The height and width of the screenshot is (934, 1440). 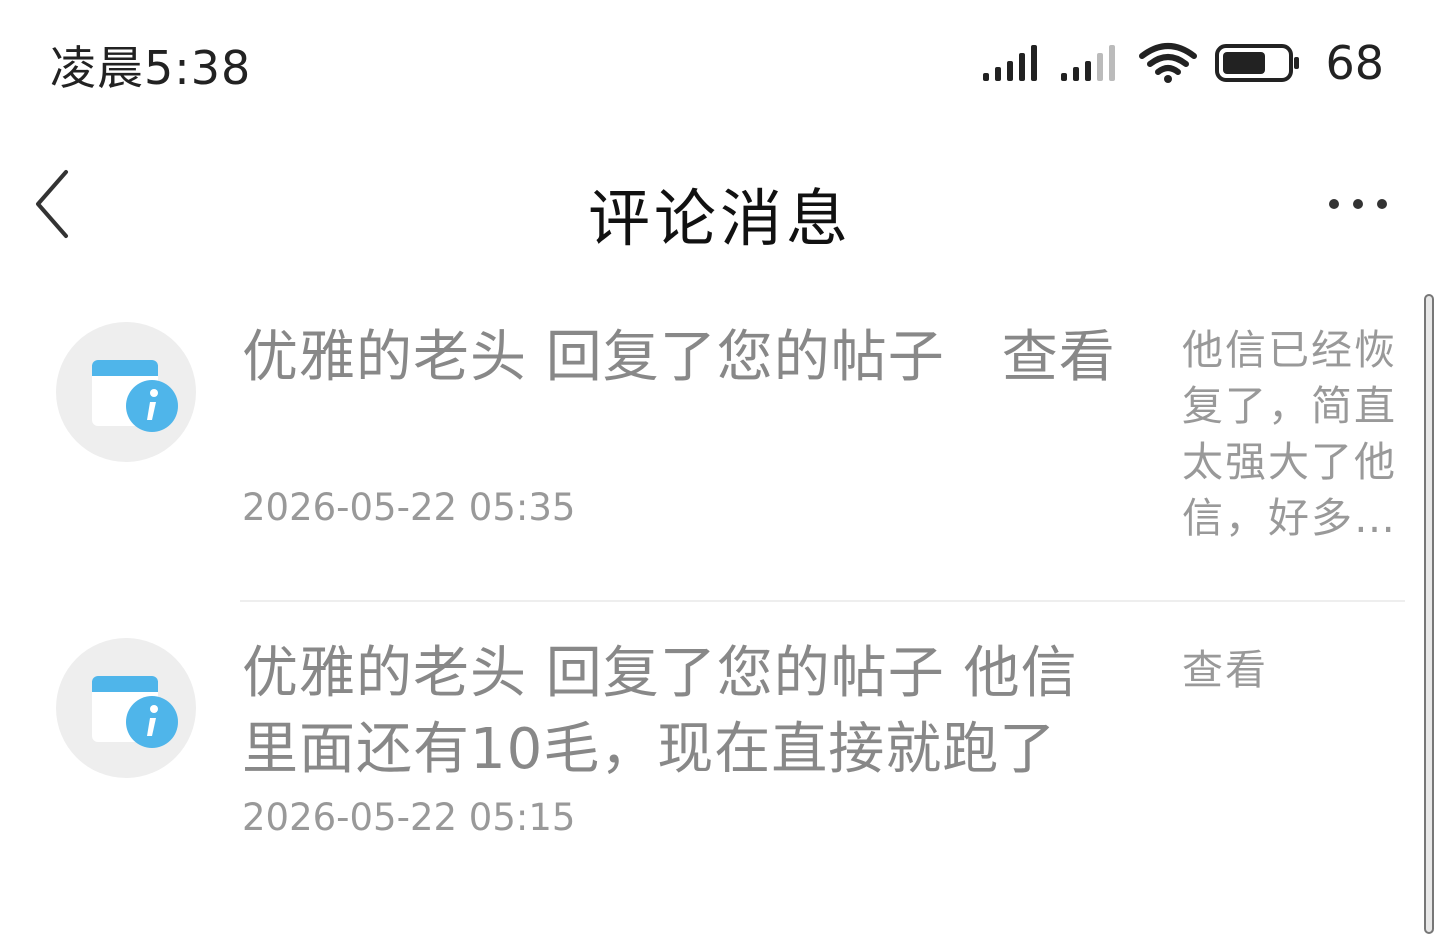 I want to click on status-icons: 68, so click(x=1183, y=63).